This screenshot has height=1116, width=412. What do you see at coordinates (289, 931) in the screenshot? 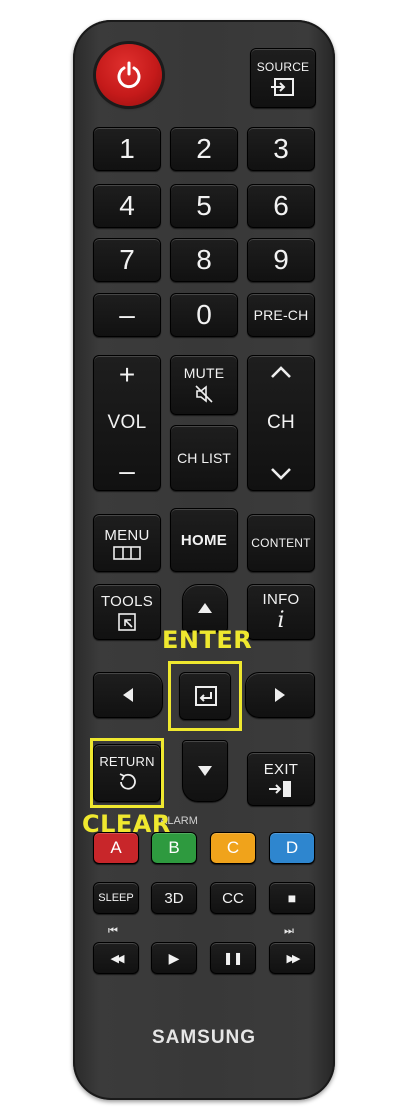
I see `next-icon: ⏭` at bounding box center [289, 931].